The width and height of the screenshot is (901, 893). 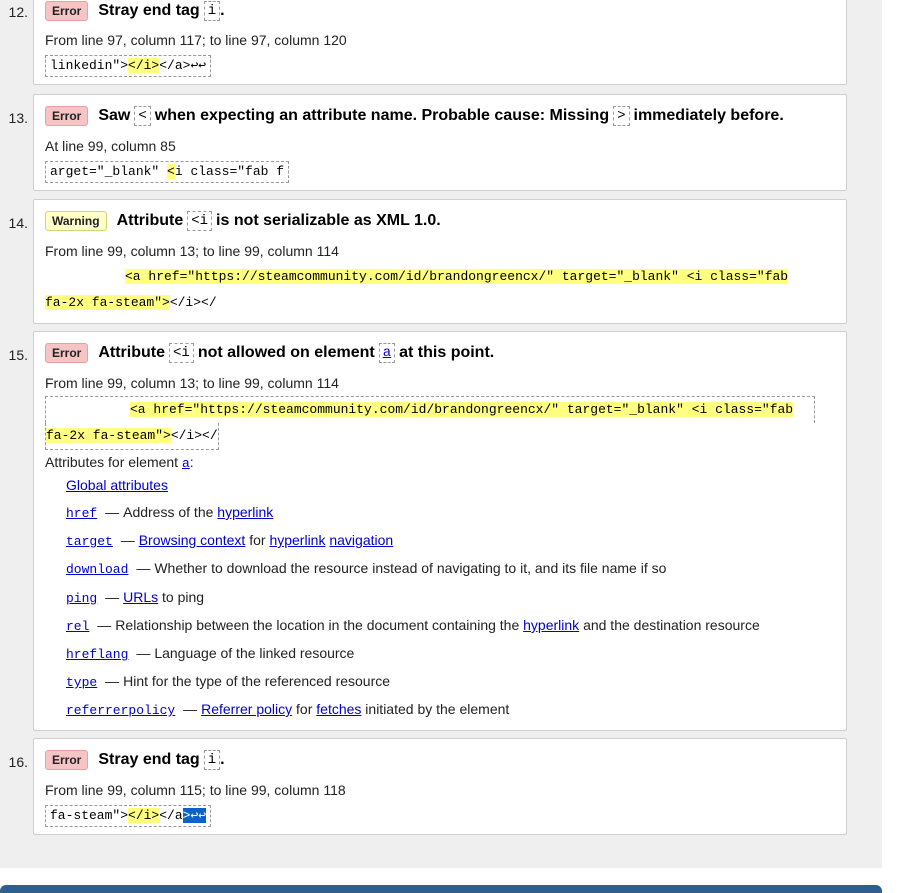 I want to click on attribute-desc: Address of the, so click(x=168, y=512).